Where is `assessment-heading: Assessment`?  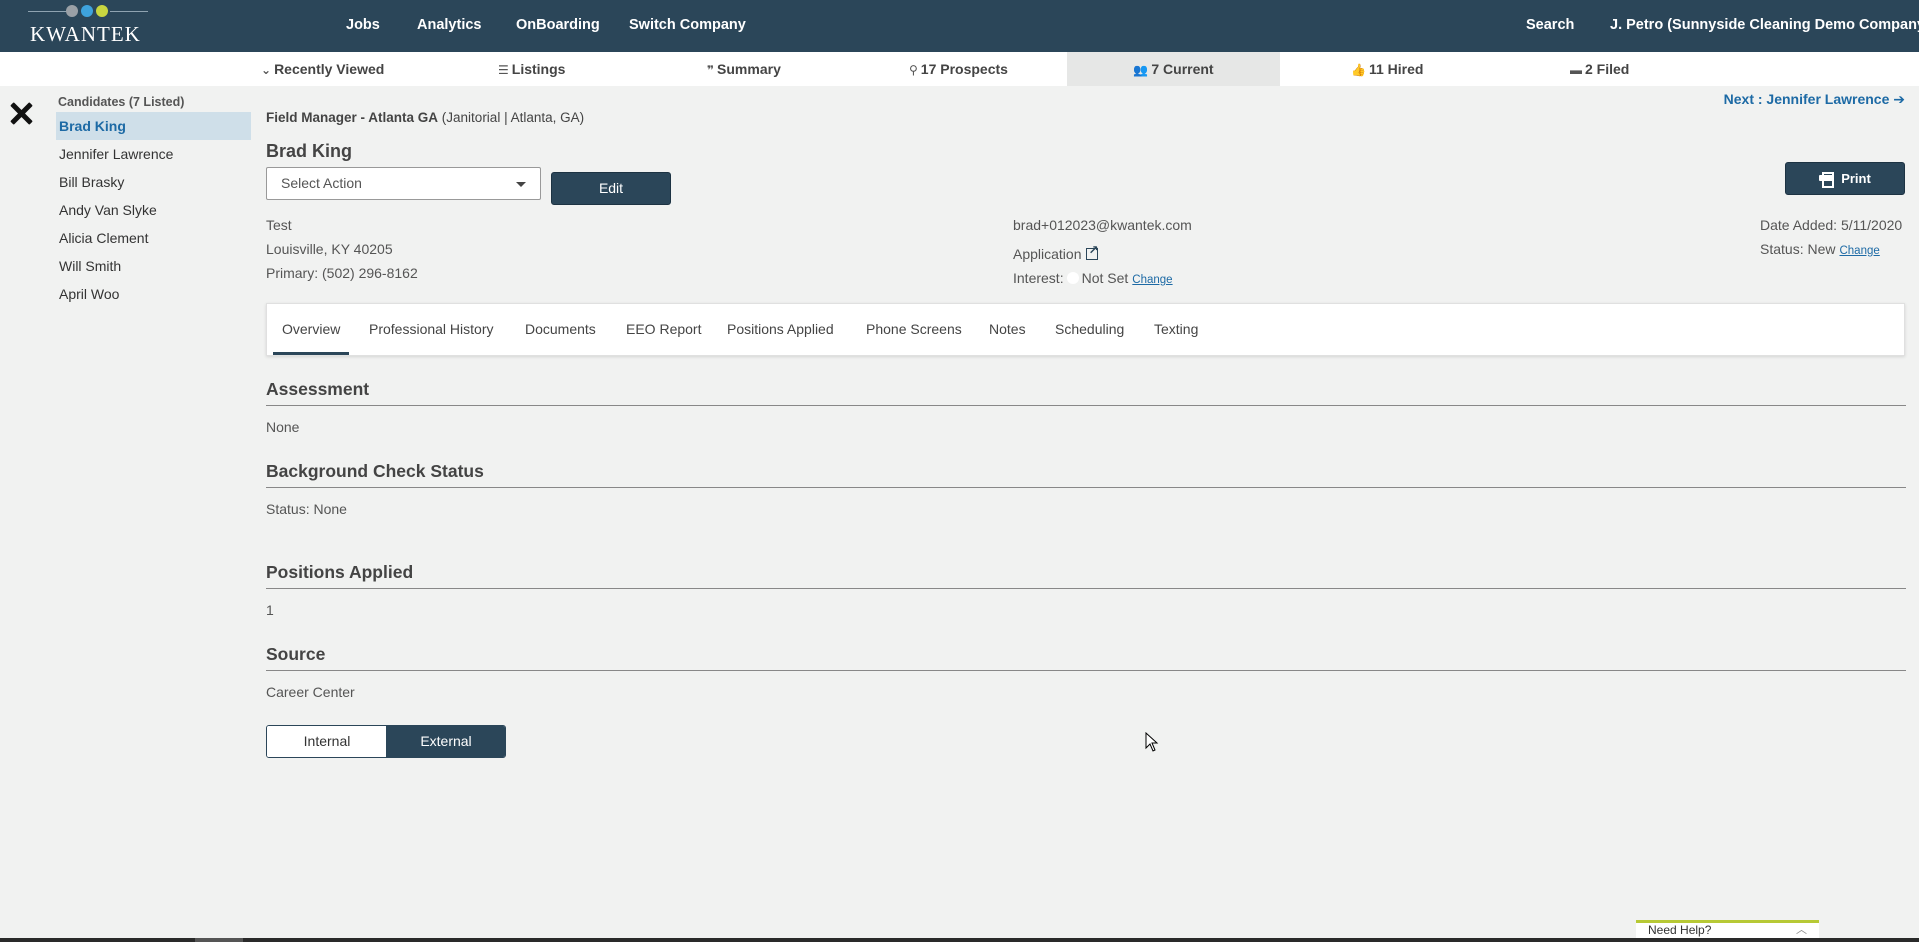
assessment-heading: Assessment is located at coordinates (318, 389).